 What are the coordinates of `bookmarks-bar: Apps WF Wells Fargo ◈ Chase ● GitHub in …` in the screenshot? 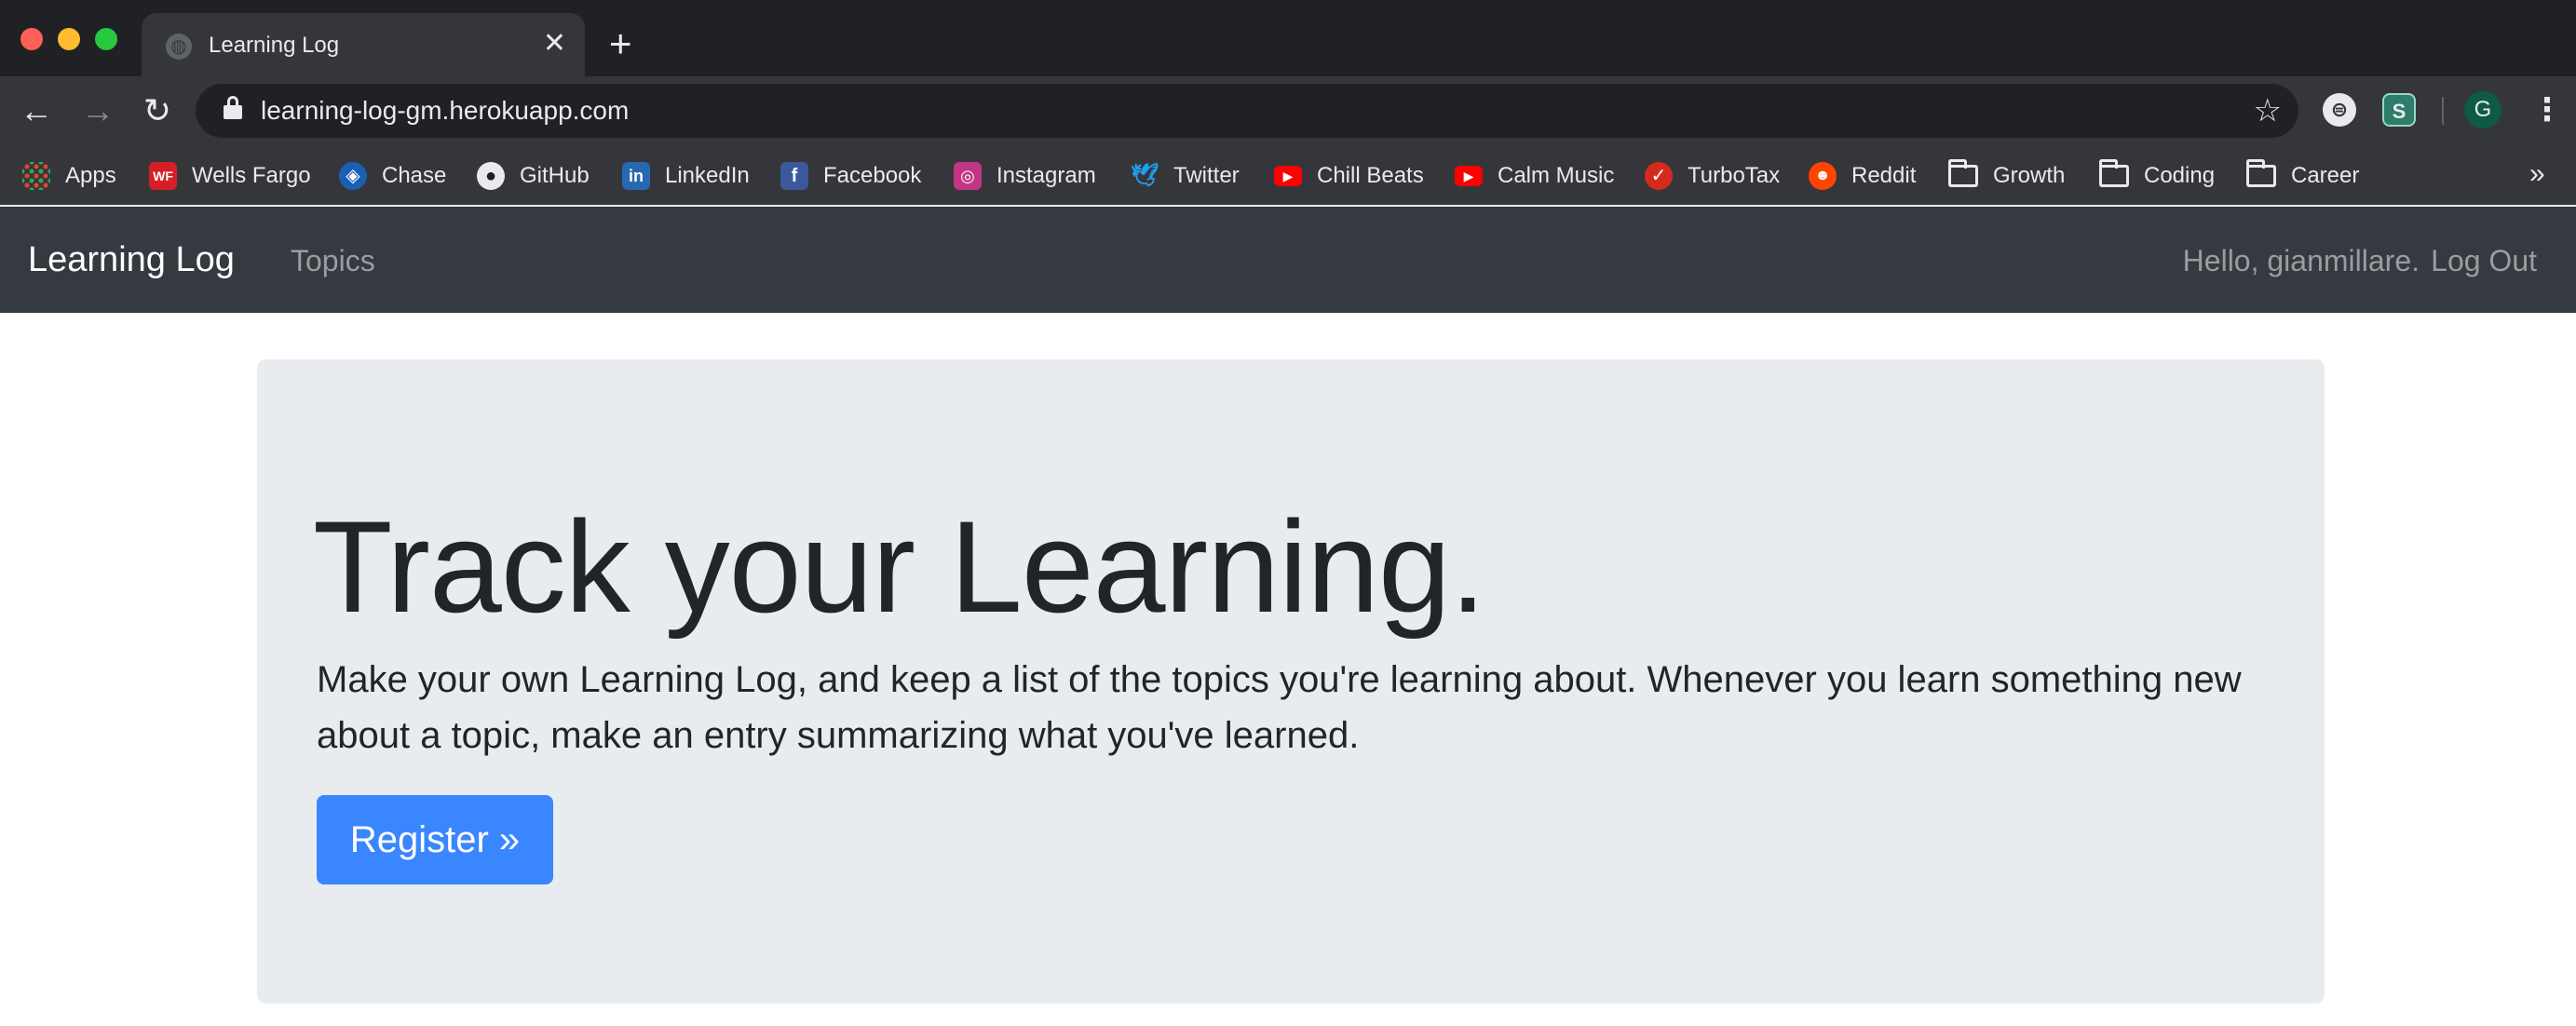 It's located at (1288, 176).